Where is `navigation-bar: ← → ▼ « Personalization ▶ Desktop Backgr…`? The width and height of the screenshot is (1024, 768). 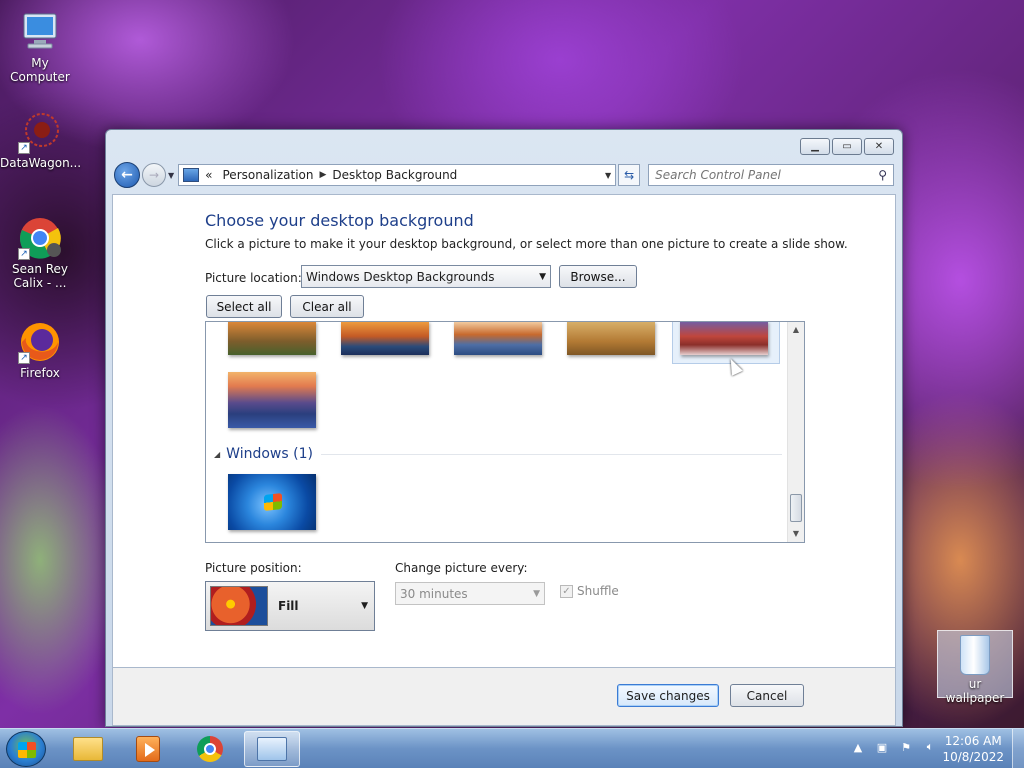 navigation-bar: ← → ▼ « Personalization ▶ Desktop Backgr… is located at coordinates (504, 175).